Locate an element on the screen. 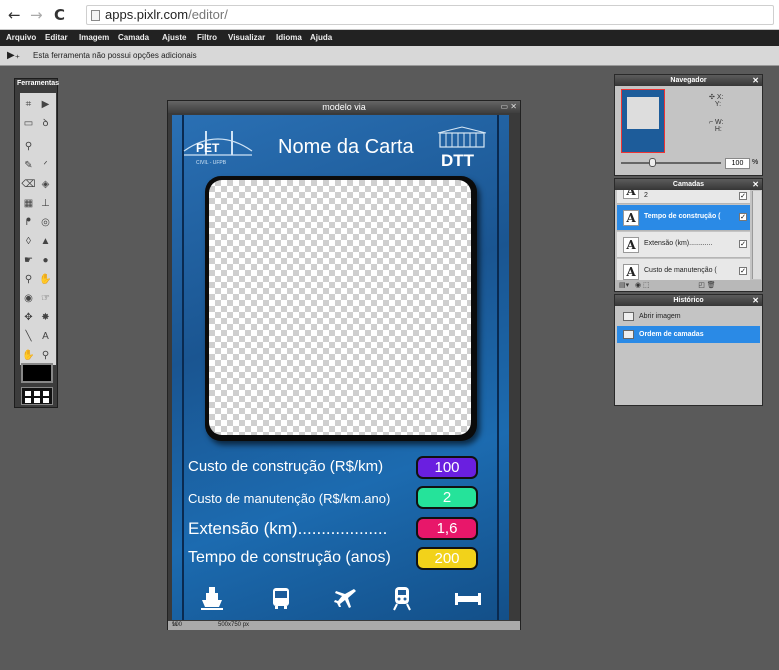 Image resolution: width=779 pixels, height=670 pixels. transparent-image-area is located at coordinates (340, 307).